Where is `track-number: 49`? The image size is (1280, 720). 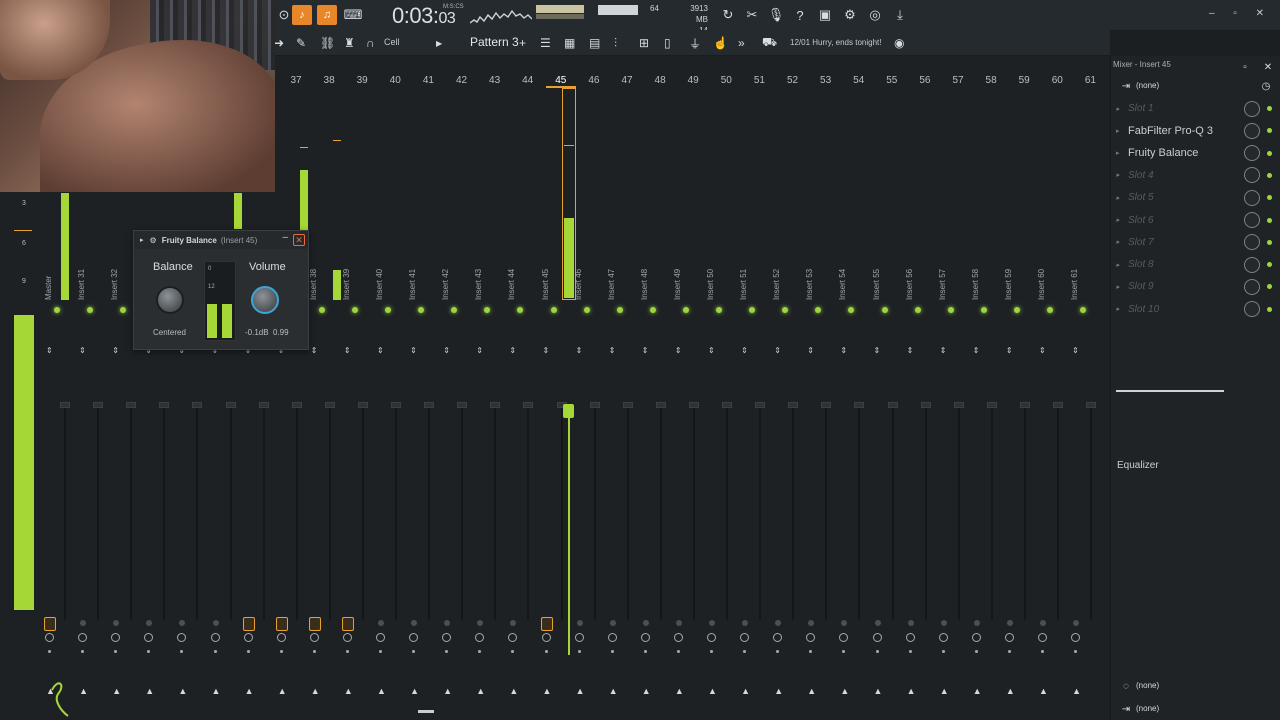 track-number: 49 is located at coordinates (693, 80).